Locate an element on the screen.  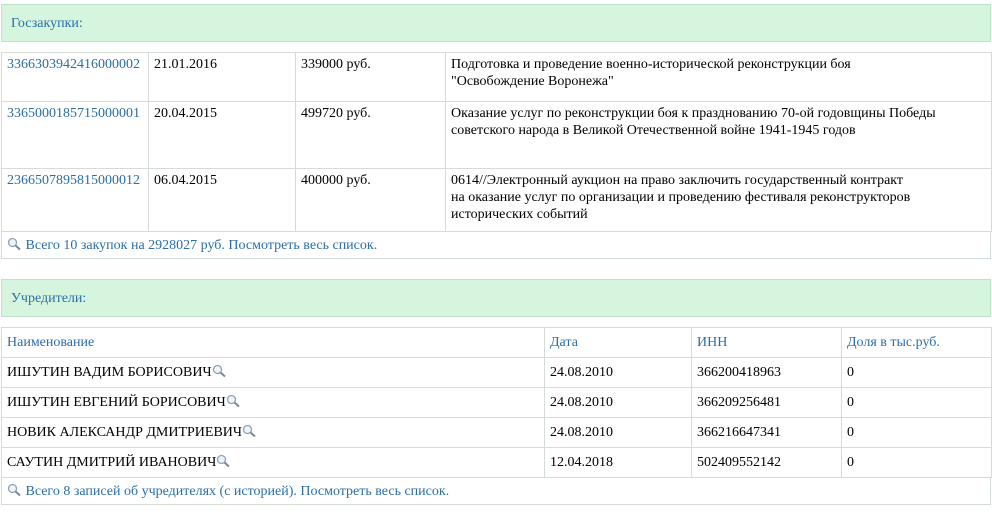
founder-inn: 502409552142 is located at coordinates (766, 462).